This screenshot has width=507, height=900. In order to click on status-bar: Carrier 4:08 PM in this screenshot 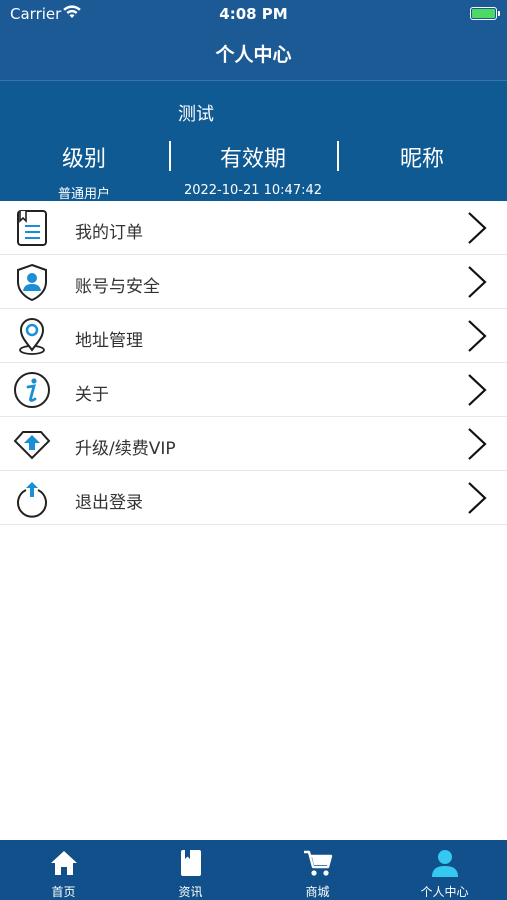, I will do `click(253, 14)`.